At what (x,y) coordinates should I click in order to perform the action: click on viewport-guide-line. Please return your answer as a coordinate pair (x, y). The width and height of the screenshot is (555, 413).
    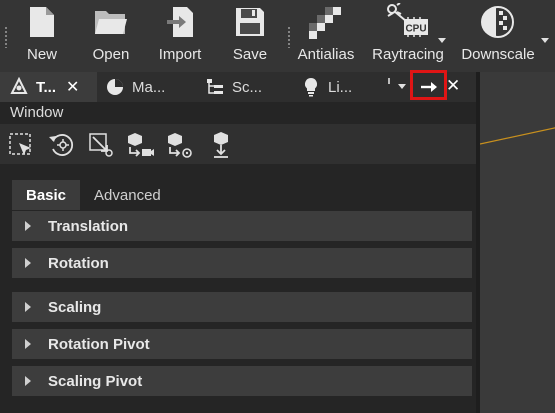
    Looking at the image, I should click on (517, 136).